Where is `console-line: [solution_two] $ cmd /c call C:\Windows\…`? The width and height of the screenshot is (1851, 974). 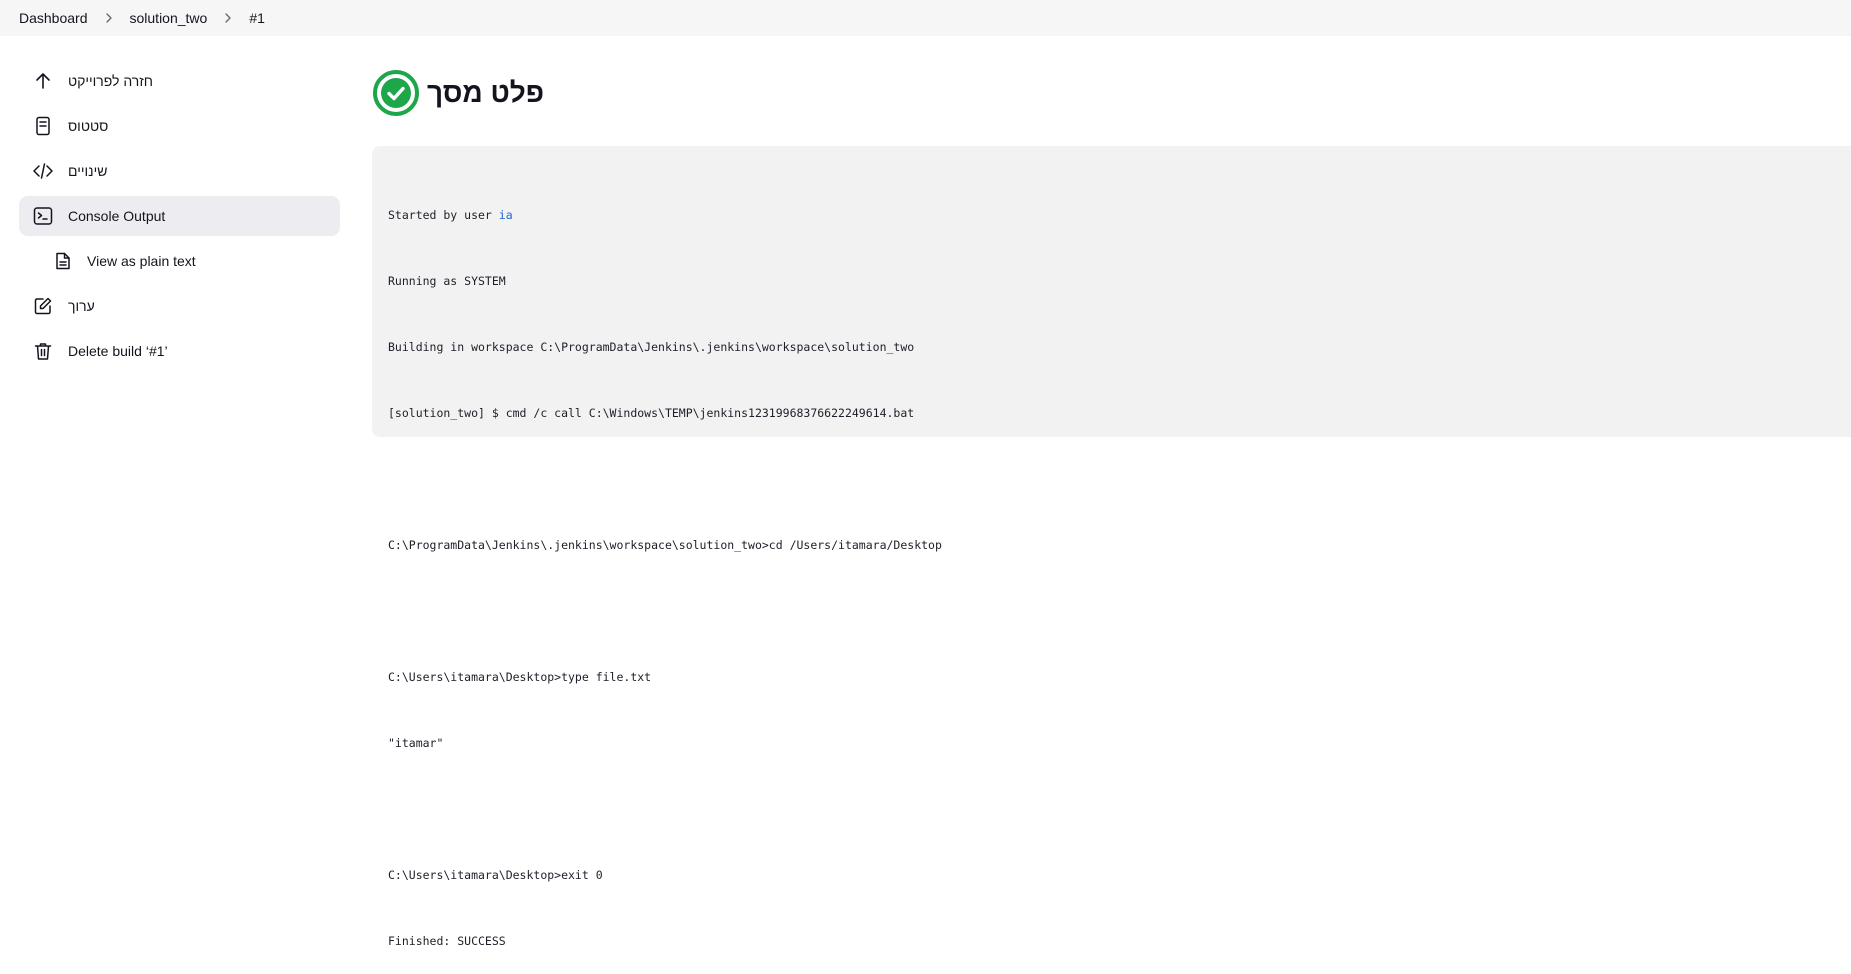 console-line: [solution_two] $ cmd /c call C:\Windows\… is located at coordinates (651, 413).